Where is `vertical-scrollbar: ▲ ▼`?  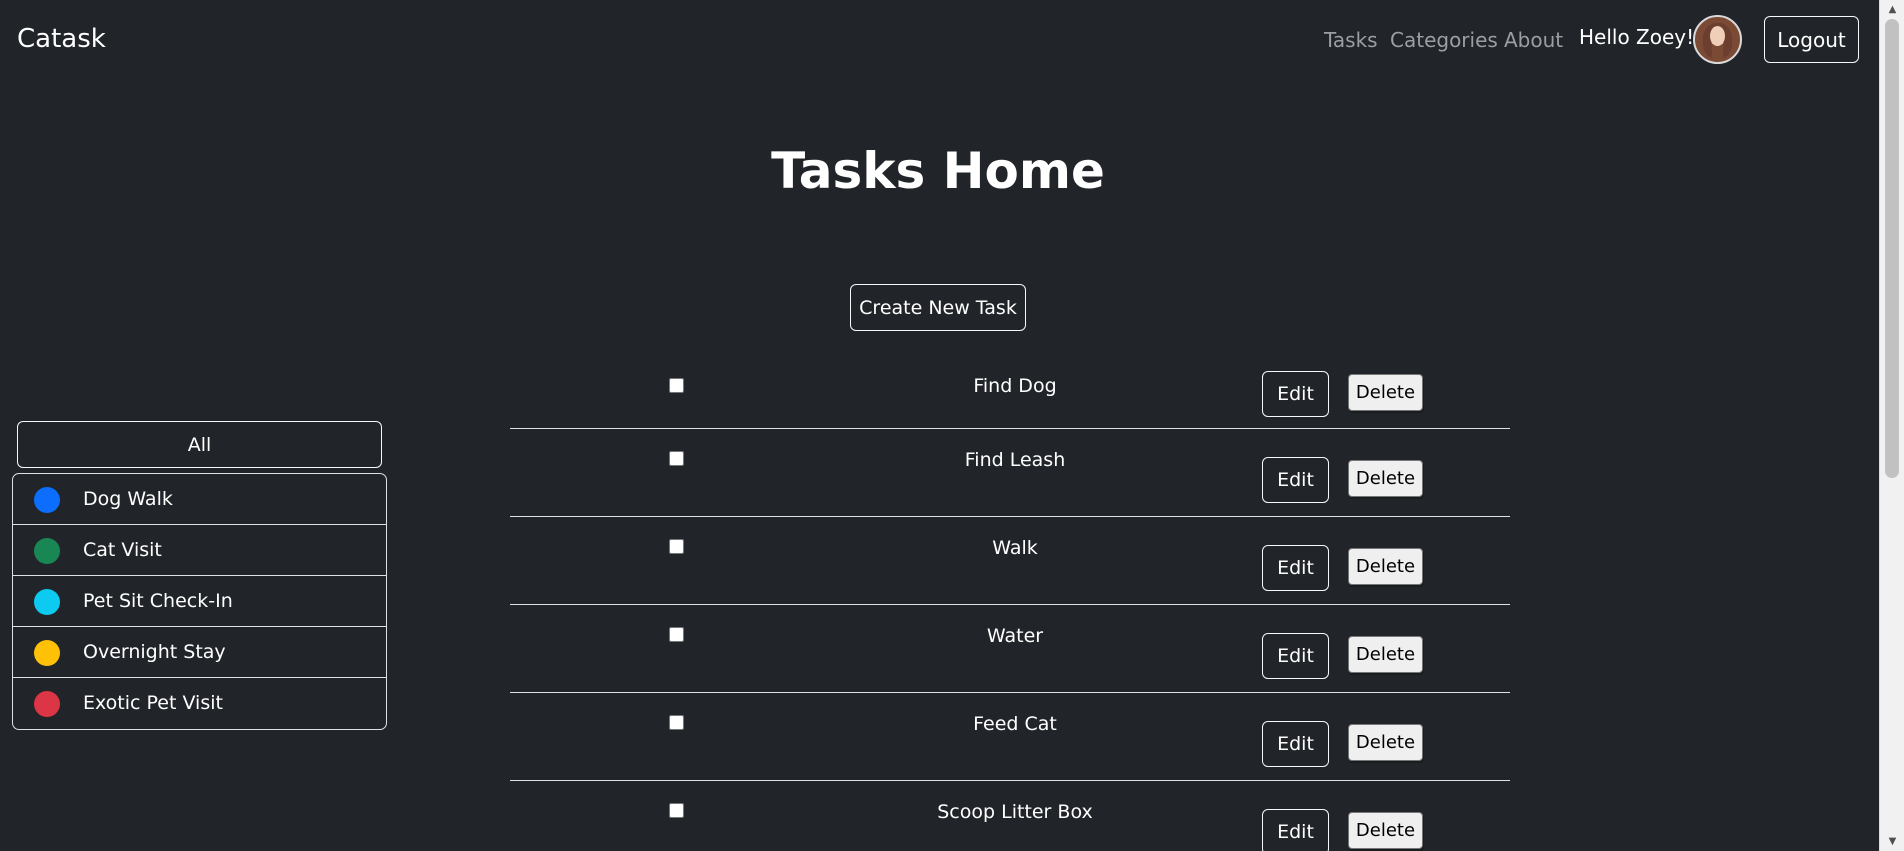
vertical-scrollbar: ▲ ▼ is located at coordinates (1891, 425).